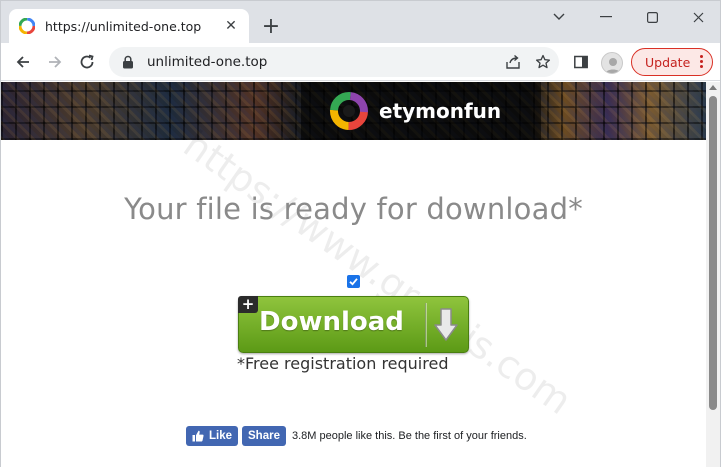  I want to click on bookmark-star-icon, so click(543, 62).